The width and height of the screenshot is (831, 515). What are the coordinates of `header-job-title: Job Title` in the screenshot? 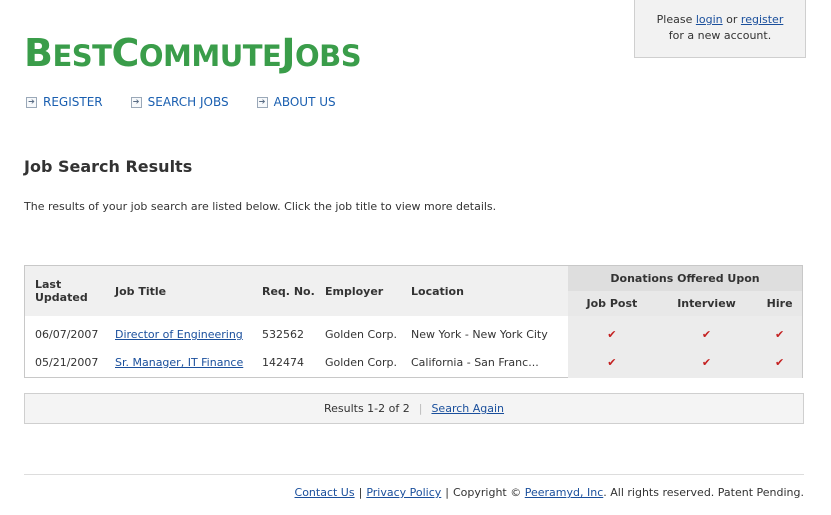 It's located at (188, 291).